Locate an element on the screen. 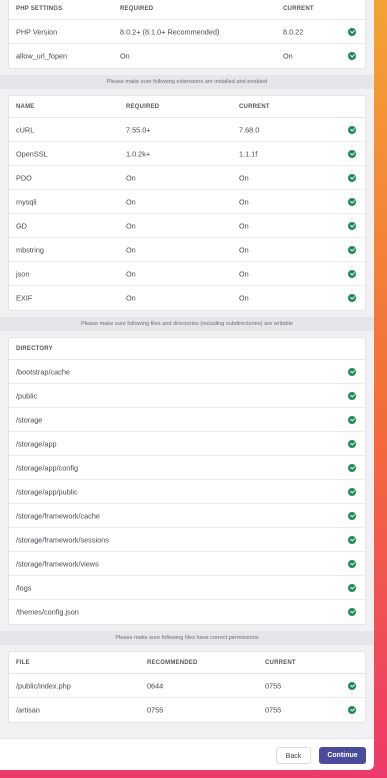  column-header-file: FILE is located at coordinates (23, 663).